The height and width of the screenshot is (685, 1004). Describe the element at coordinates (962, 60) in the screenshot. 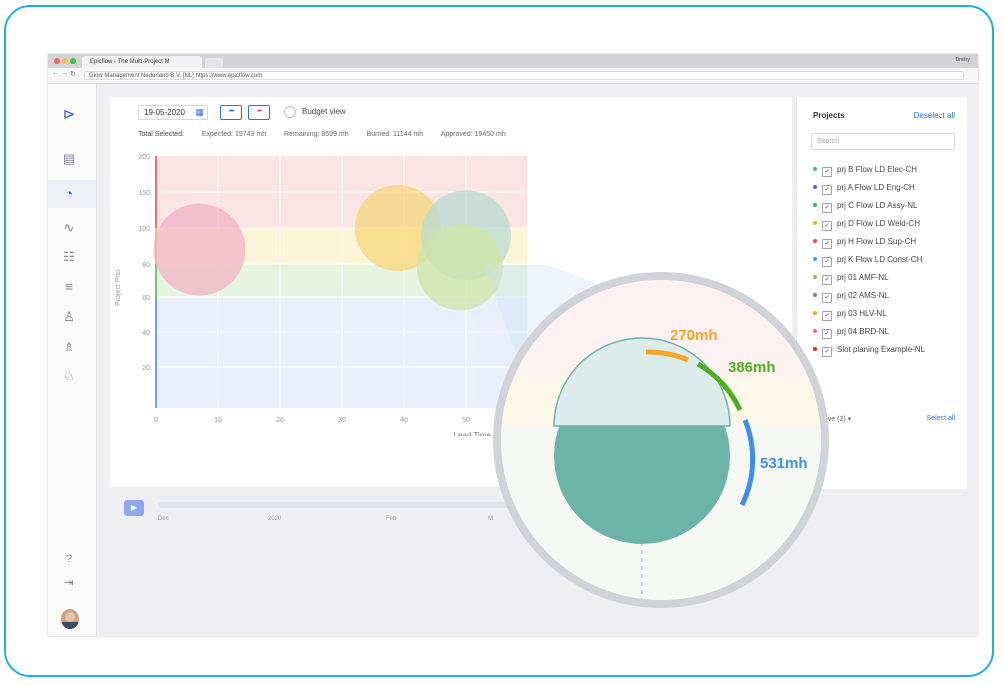

I see `browser-user: Dmitry` at that location.